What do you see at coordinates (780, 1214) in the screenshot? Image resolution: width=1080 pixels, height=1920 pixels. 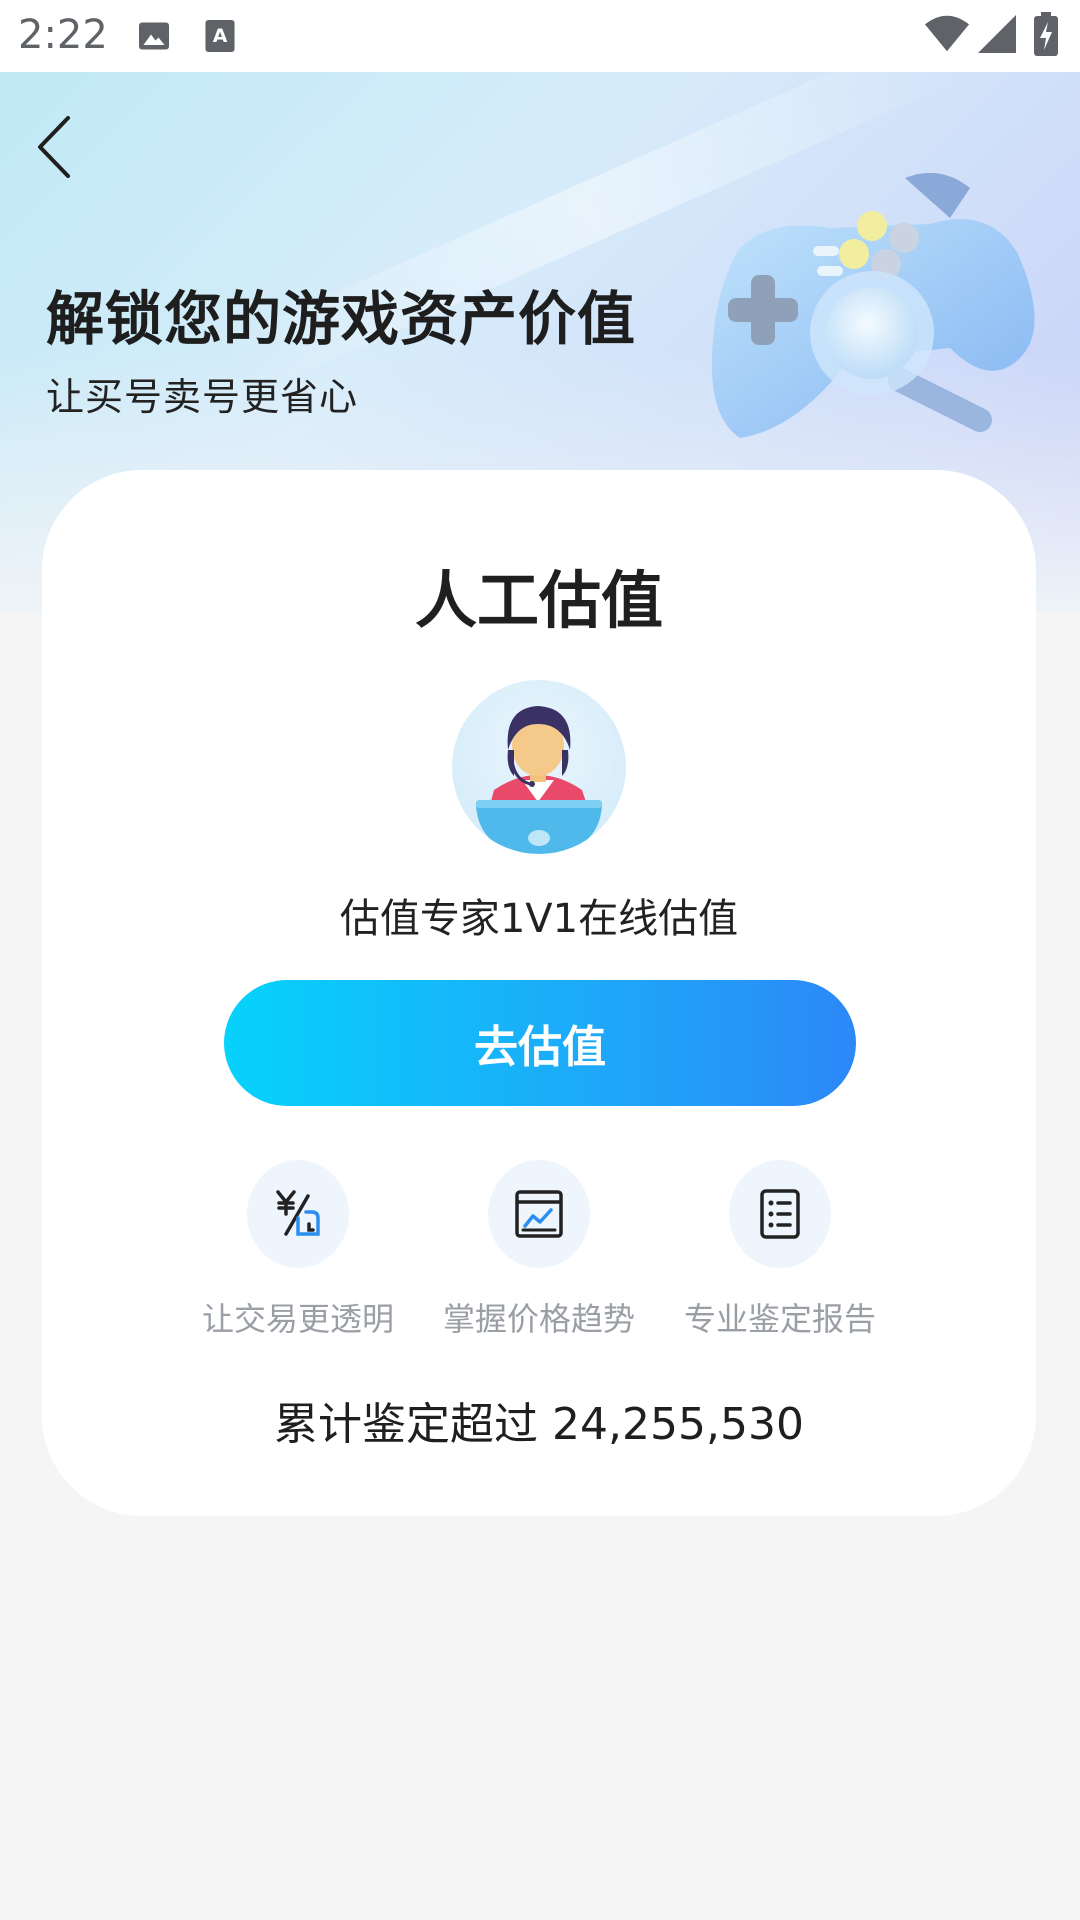 I see `report-document-icon` at bounding box center [780, 1214].